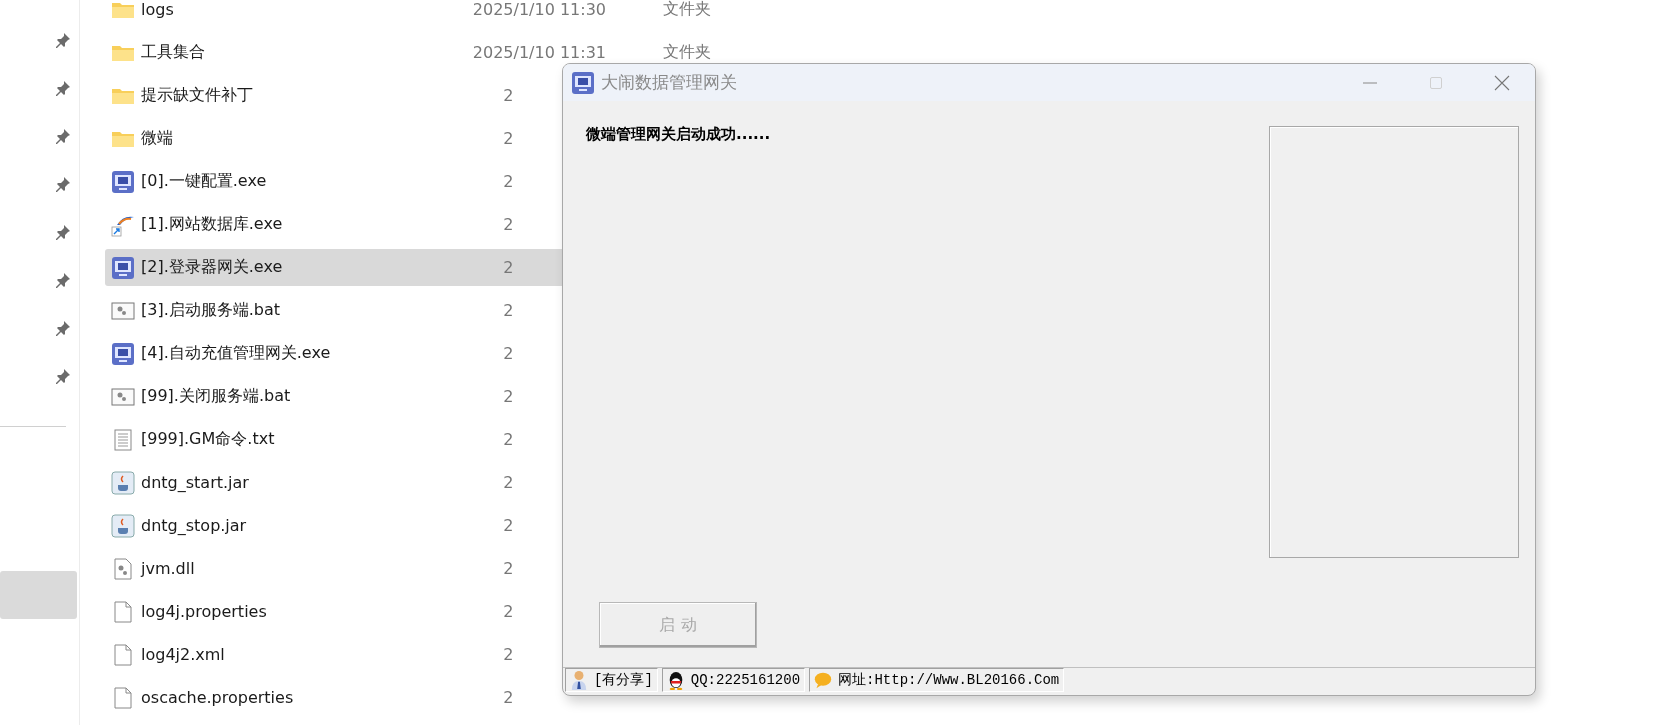  I want to click on status-text: QQ:2225161200, so click(745, 680).